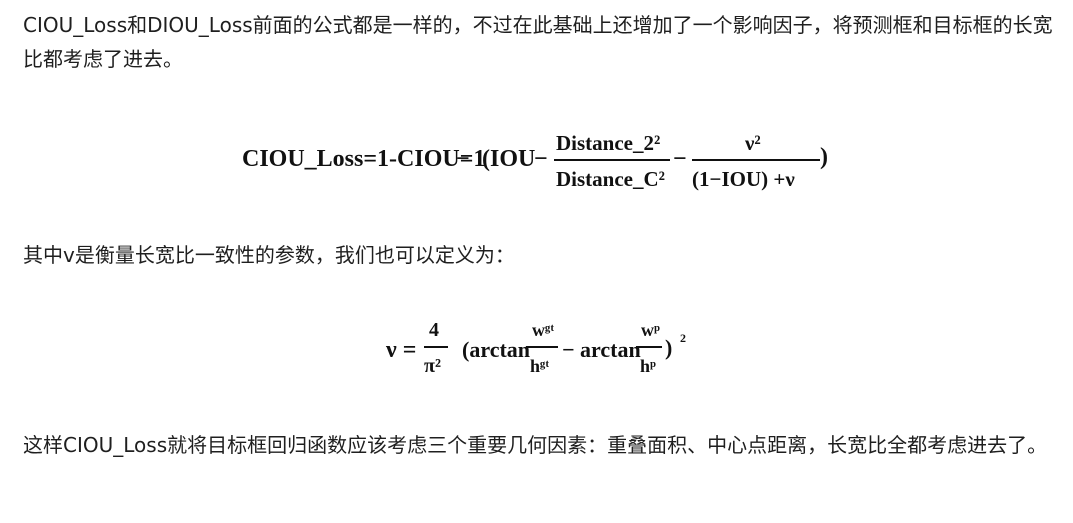  I want to click on h-p: hᵖ, so click(648, 366).